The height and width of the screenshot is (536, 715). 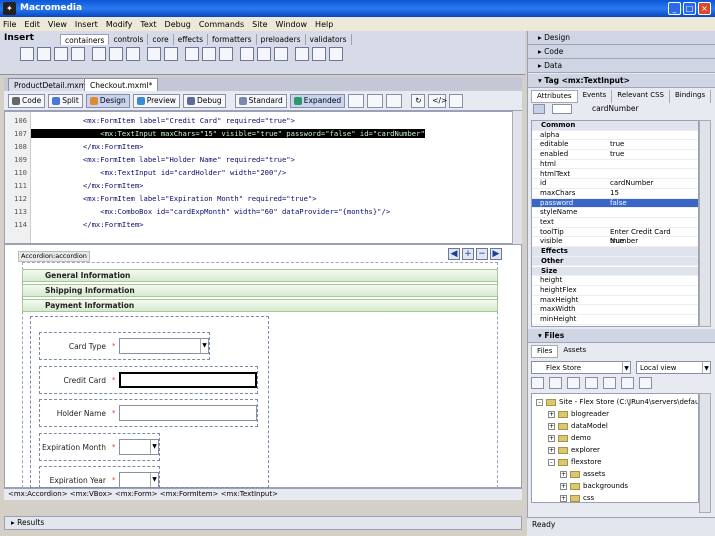 What do you see at coordinates (468, 254) in the screenshot?
I see `plus-icon: +` at bounding box center [468, 254].